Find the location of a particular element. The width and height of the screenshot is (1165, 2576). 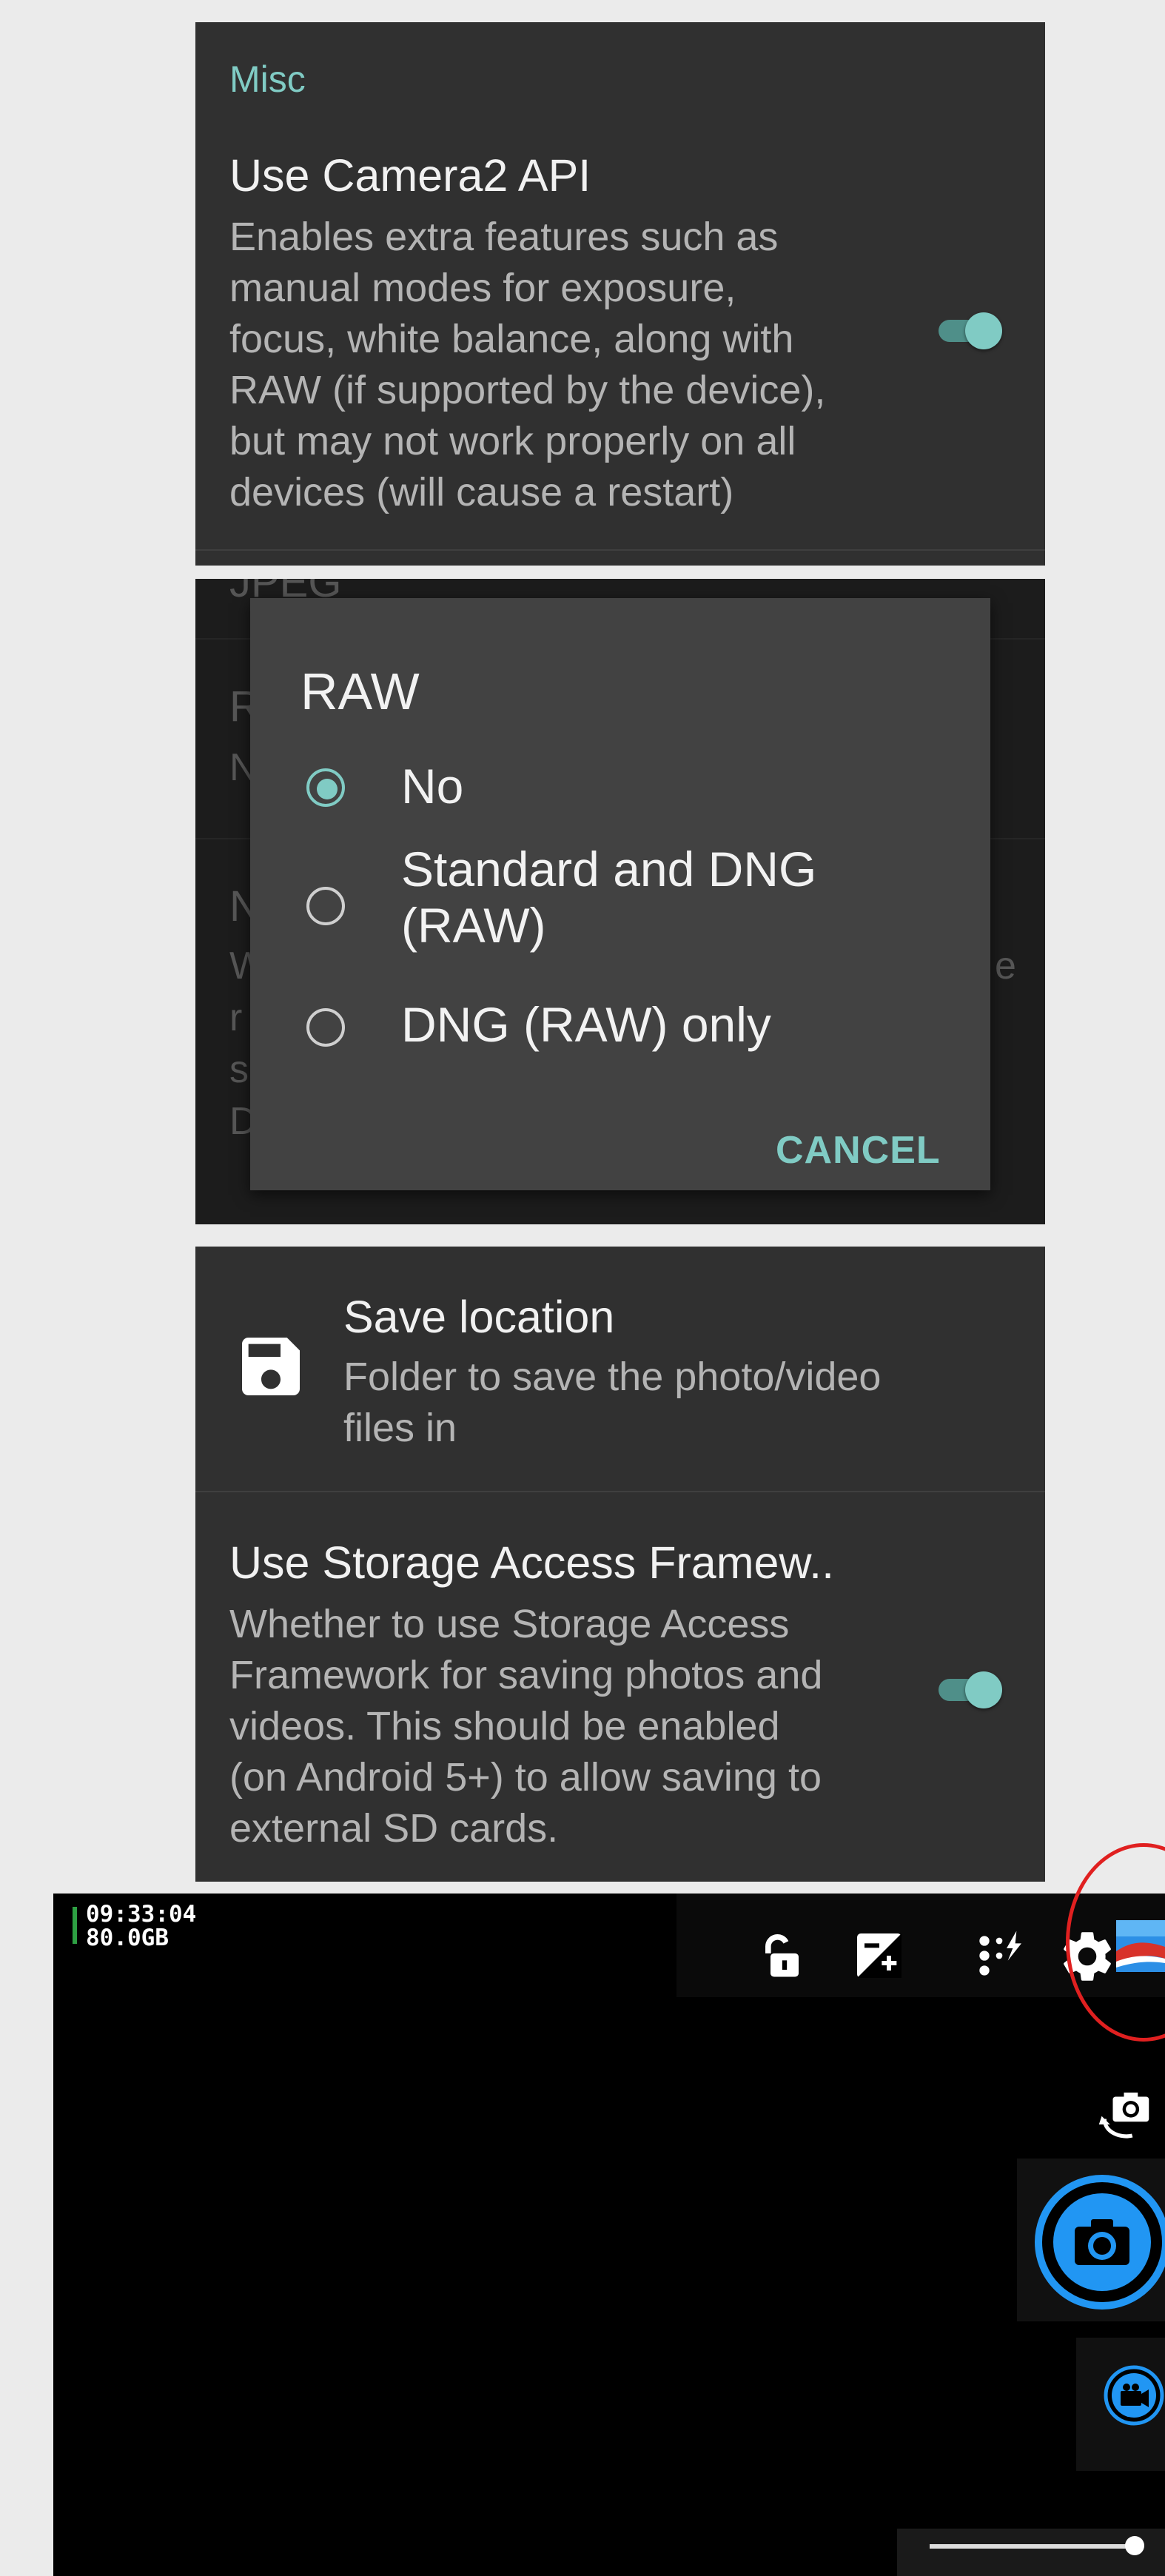

option-label: No is located at coordinates (432, 786).